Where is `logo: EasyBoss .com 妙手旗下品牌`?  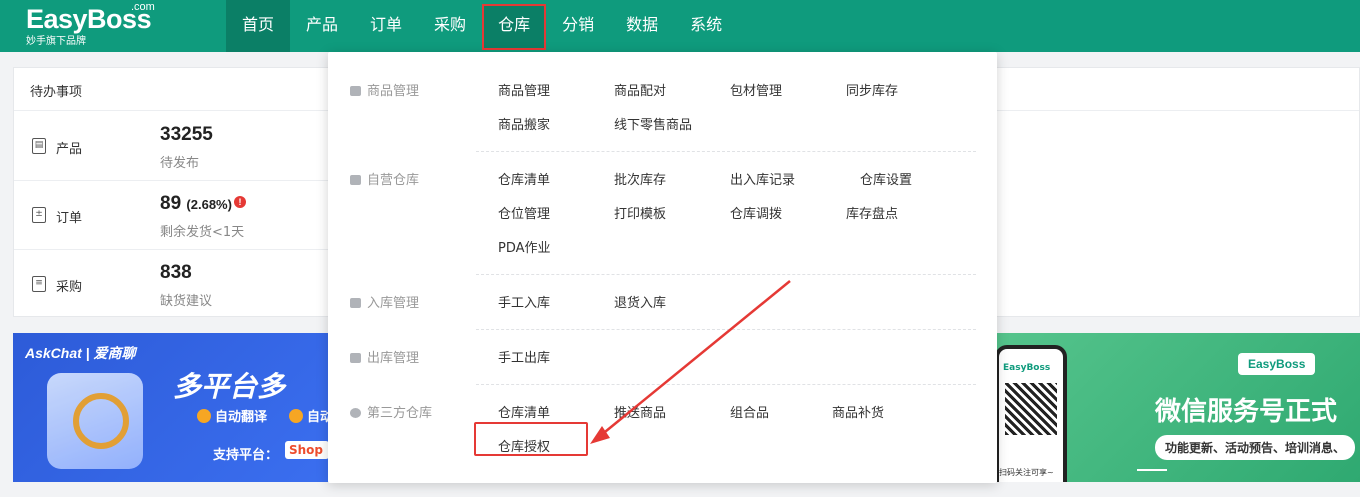
logo: EasyBoss .com 妙手旗下品牌 is located at coordinates (90, 24).